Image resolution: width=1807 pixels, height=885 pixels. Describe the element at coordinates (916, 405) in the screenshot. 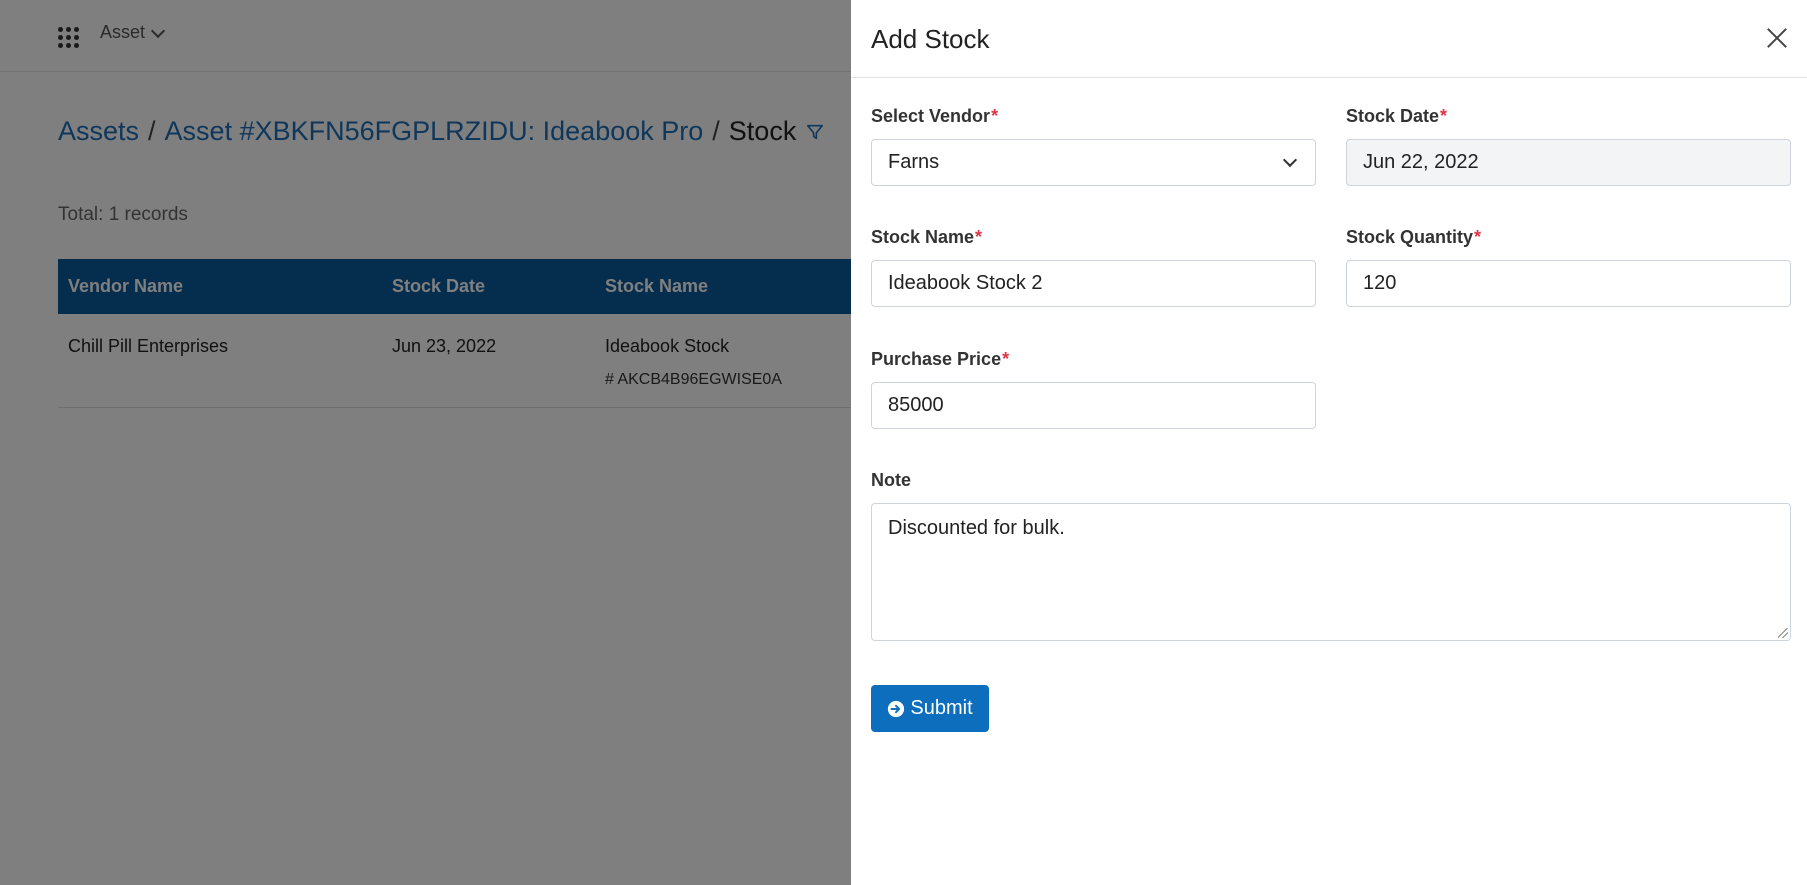

I see `purchase-price-value: 85000` at that location.